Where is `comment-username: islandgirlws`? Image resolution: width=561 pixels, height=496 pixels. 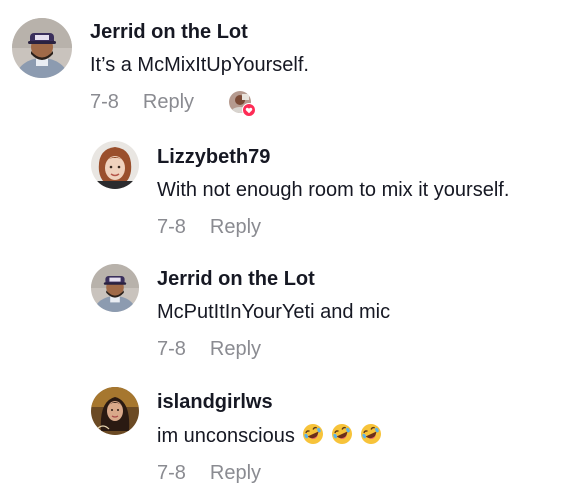
comment-username: islandgirlws is located at coordinates (269, 402).